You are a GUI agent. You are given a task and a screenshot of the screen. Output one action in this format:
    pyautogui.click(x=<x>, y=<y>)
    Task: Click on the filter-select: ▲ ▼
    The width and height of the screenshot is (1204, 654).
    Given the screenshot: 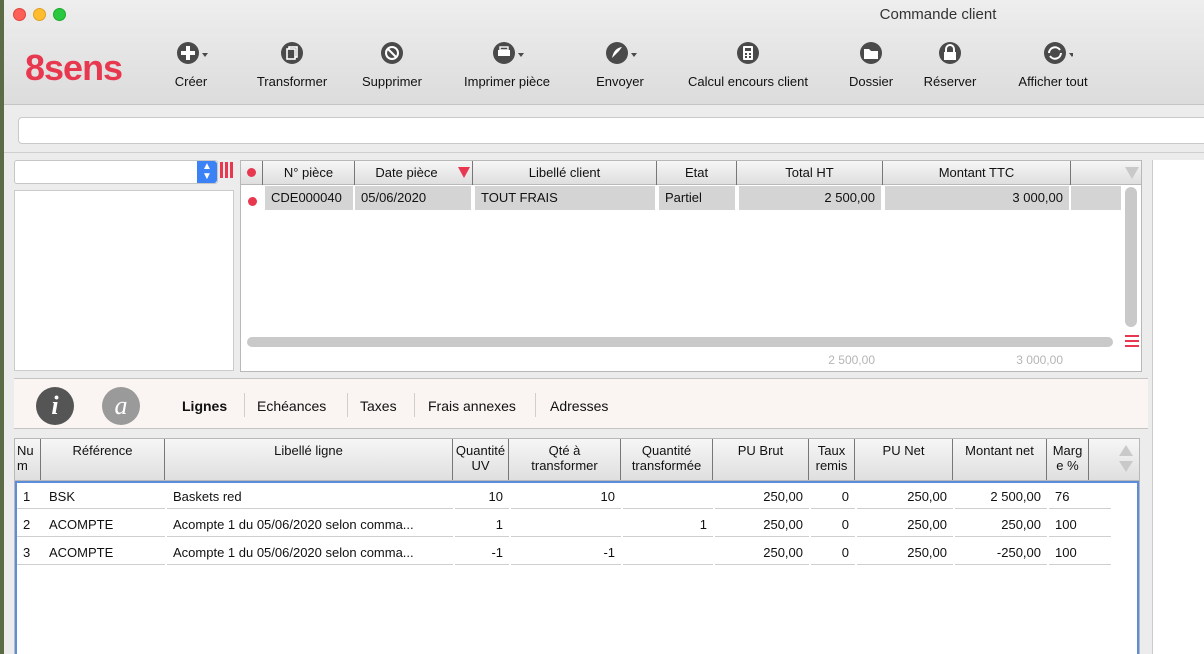 What is the action you would take?
    pyautogui.click(x=116, y=172)
    